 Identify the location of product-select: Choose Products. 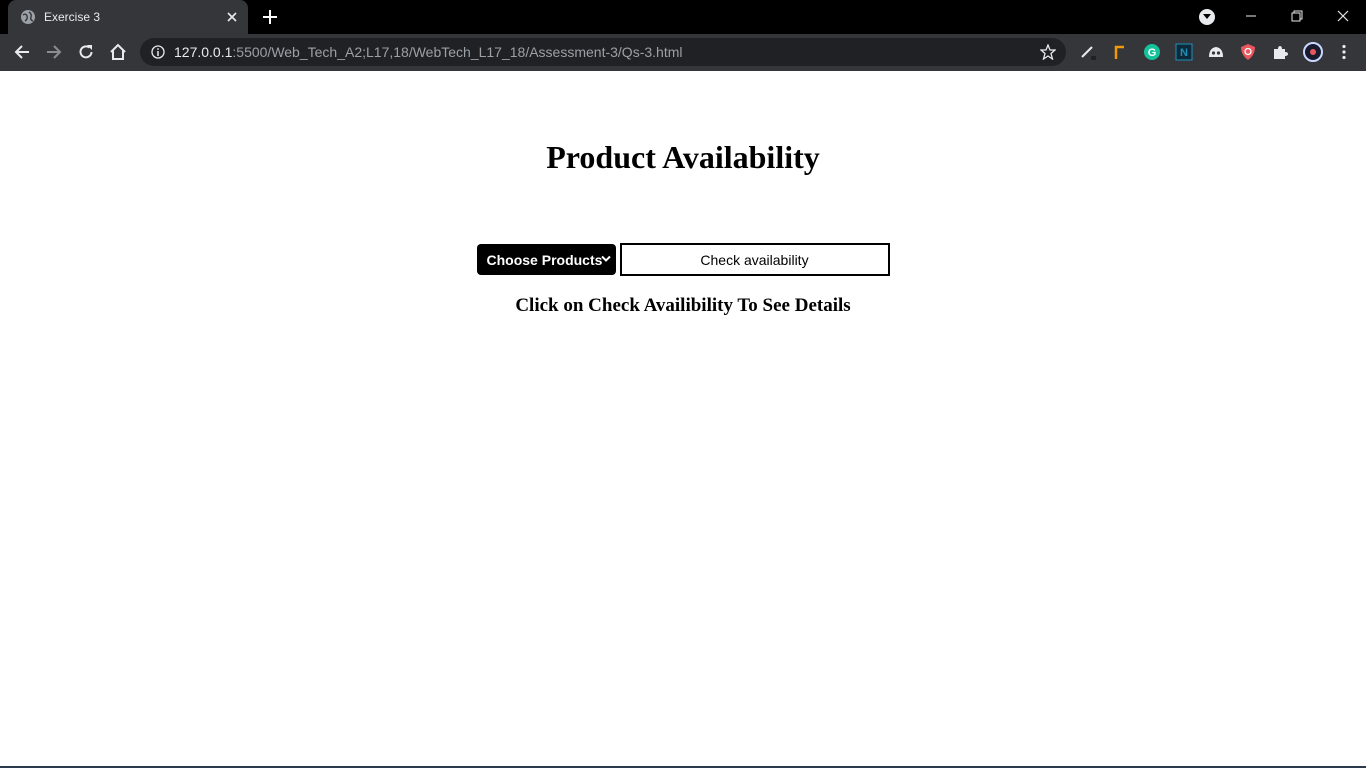
(546, 259).